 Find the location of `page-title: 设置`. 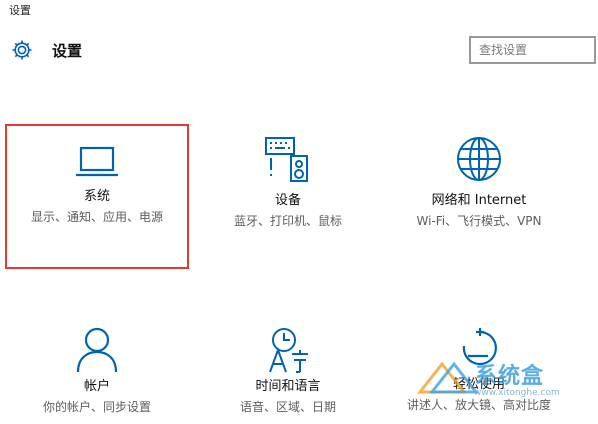

page-title: 设置 is located at coordinates (67, 51).